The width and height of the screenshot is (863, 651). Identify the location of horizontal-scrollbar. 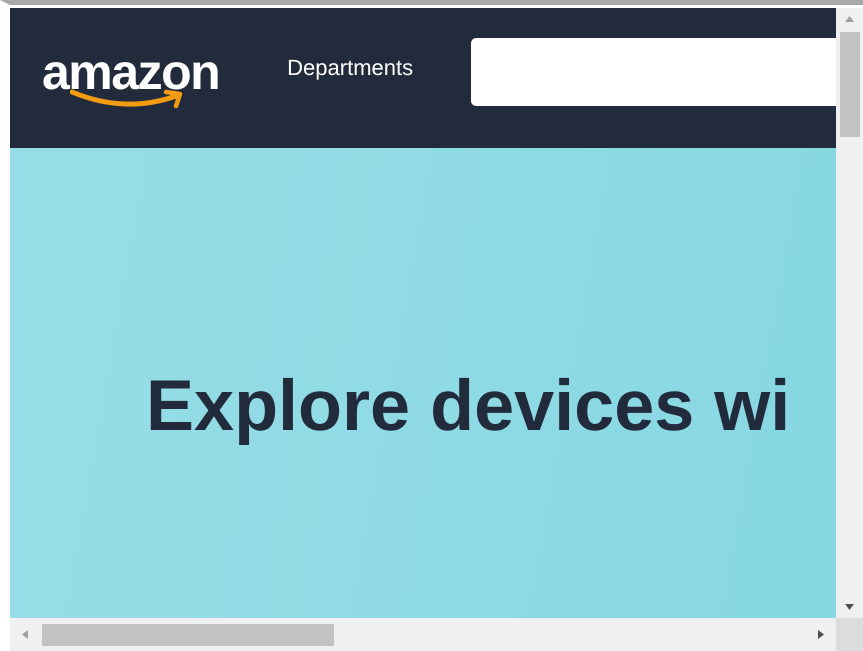
(423, 634).